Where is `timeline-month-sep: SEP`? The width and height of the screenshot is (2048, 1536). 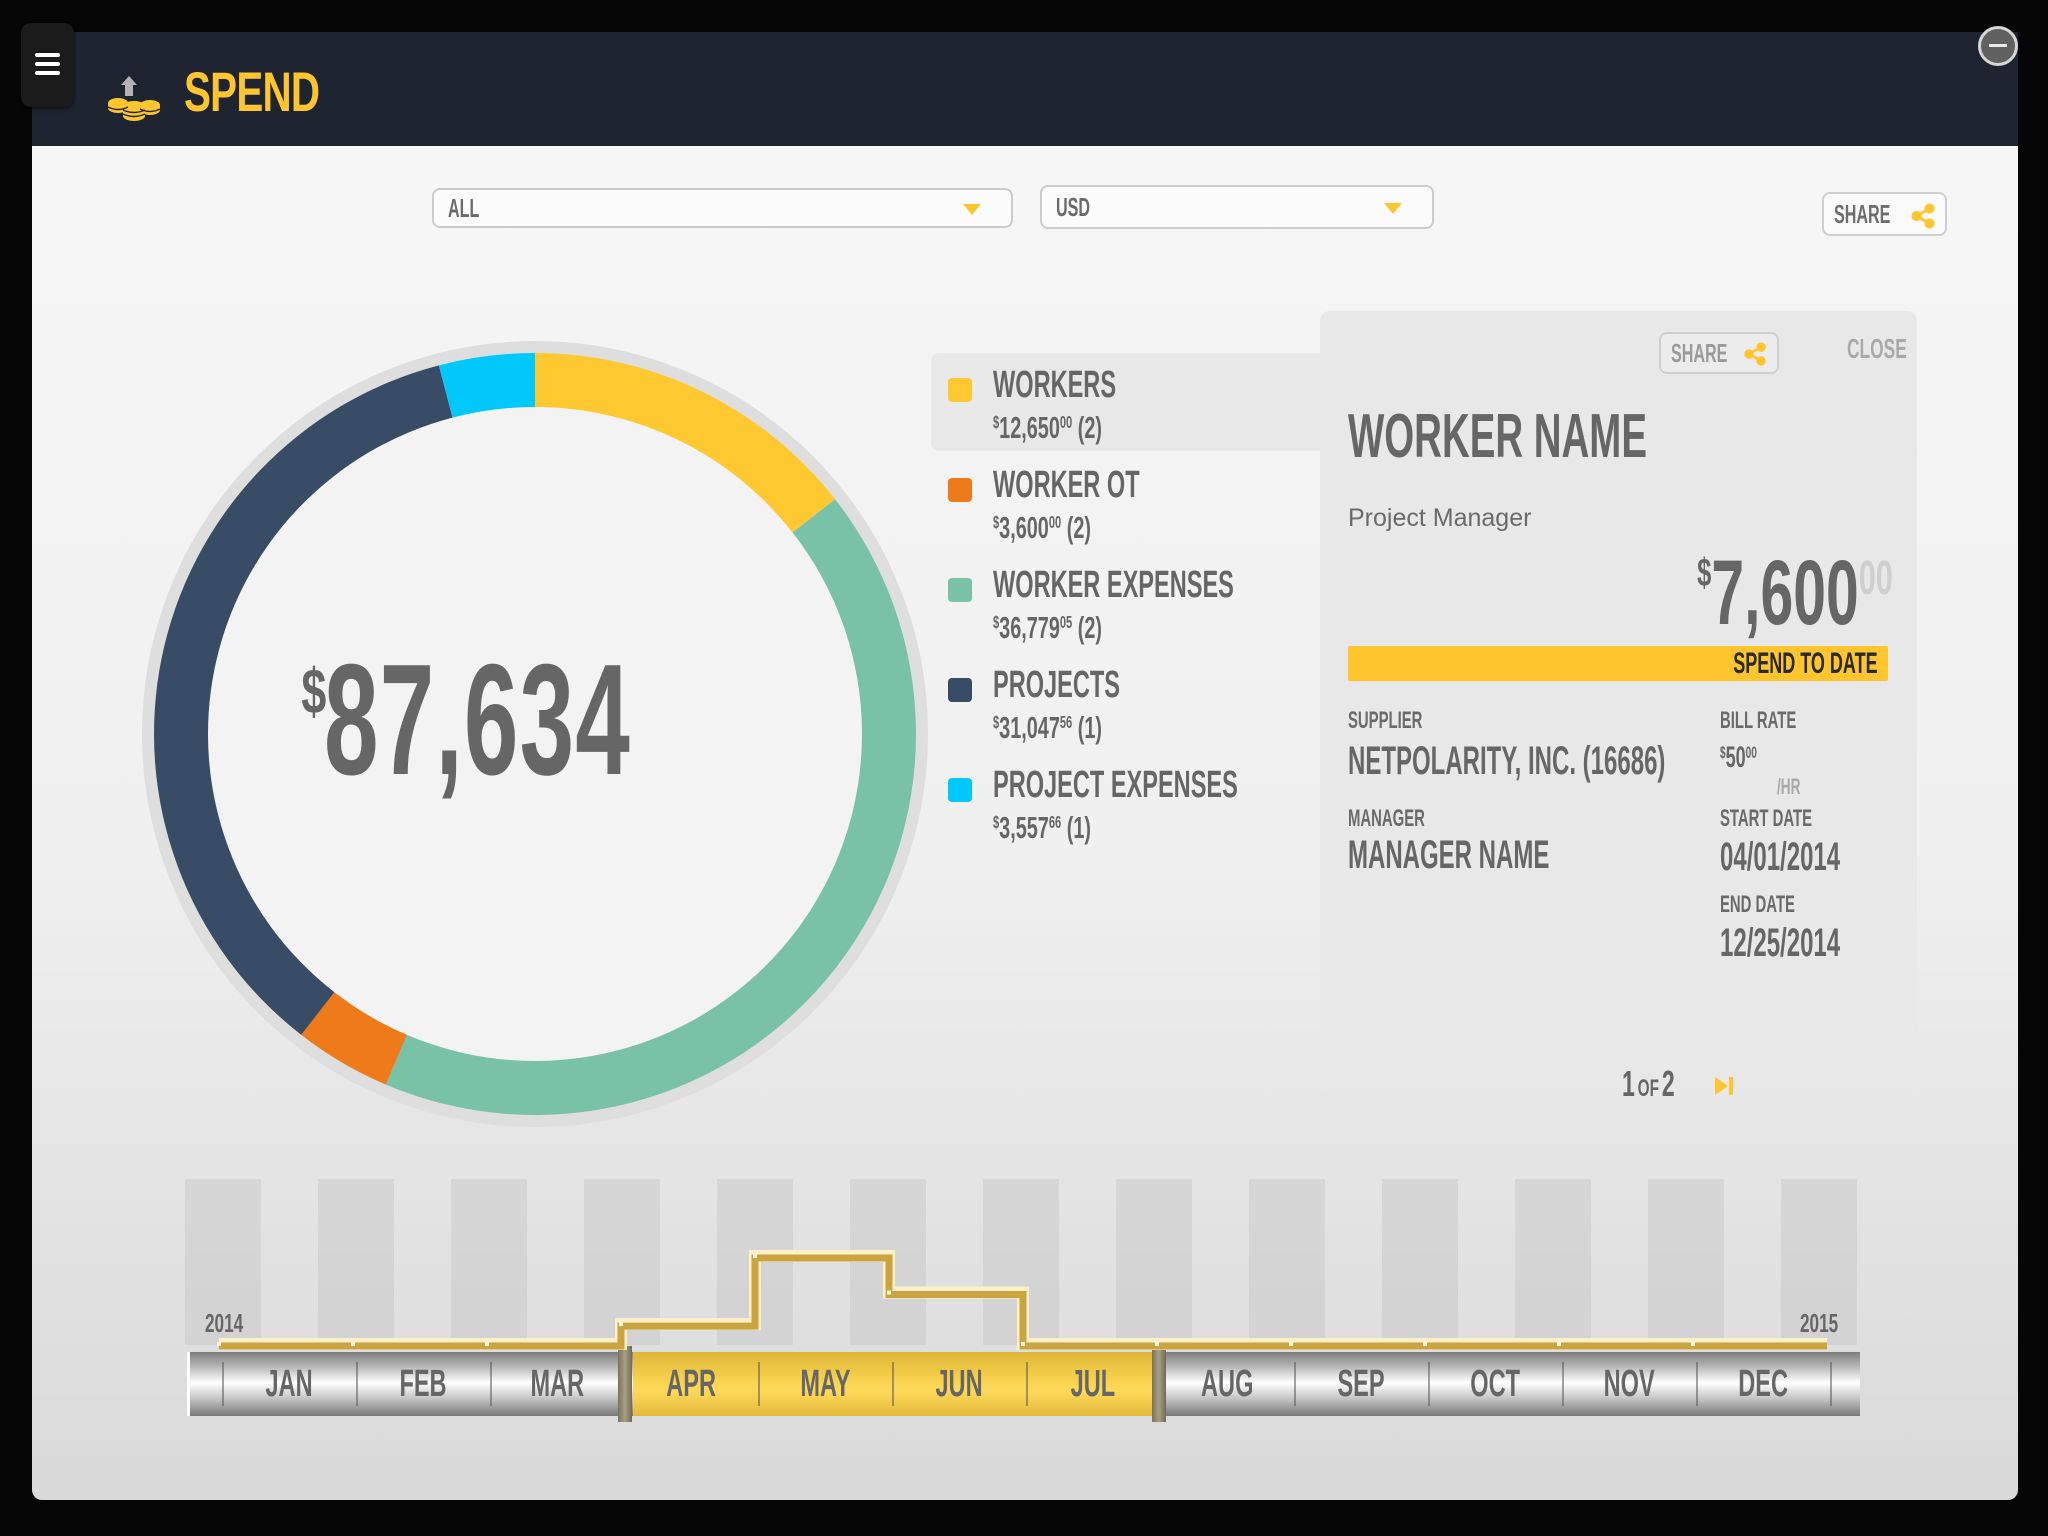 timeline-month-sep: SEP is located at coordinates (1361, 1384).